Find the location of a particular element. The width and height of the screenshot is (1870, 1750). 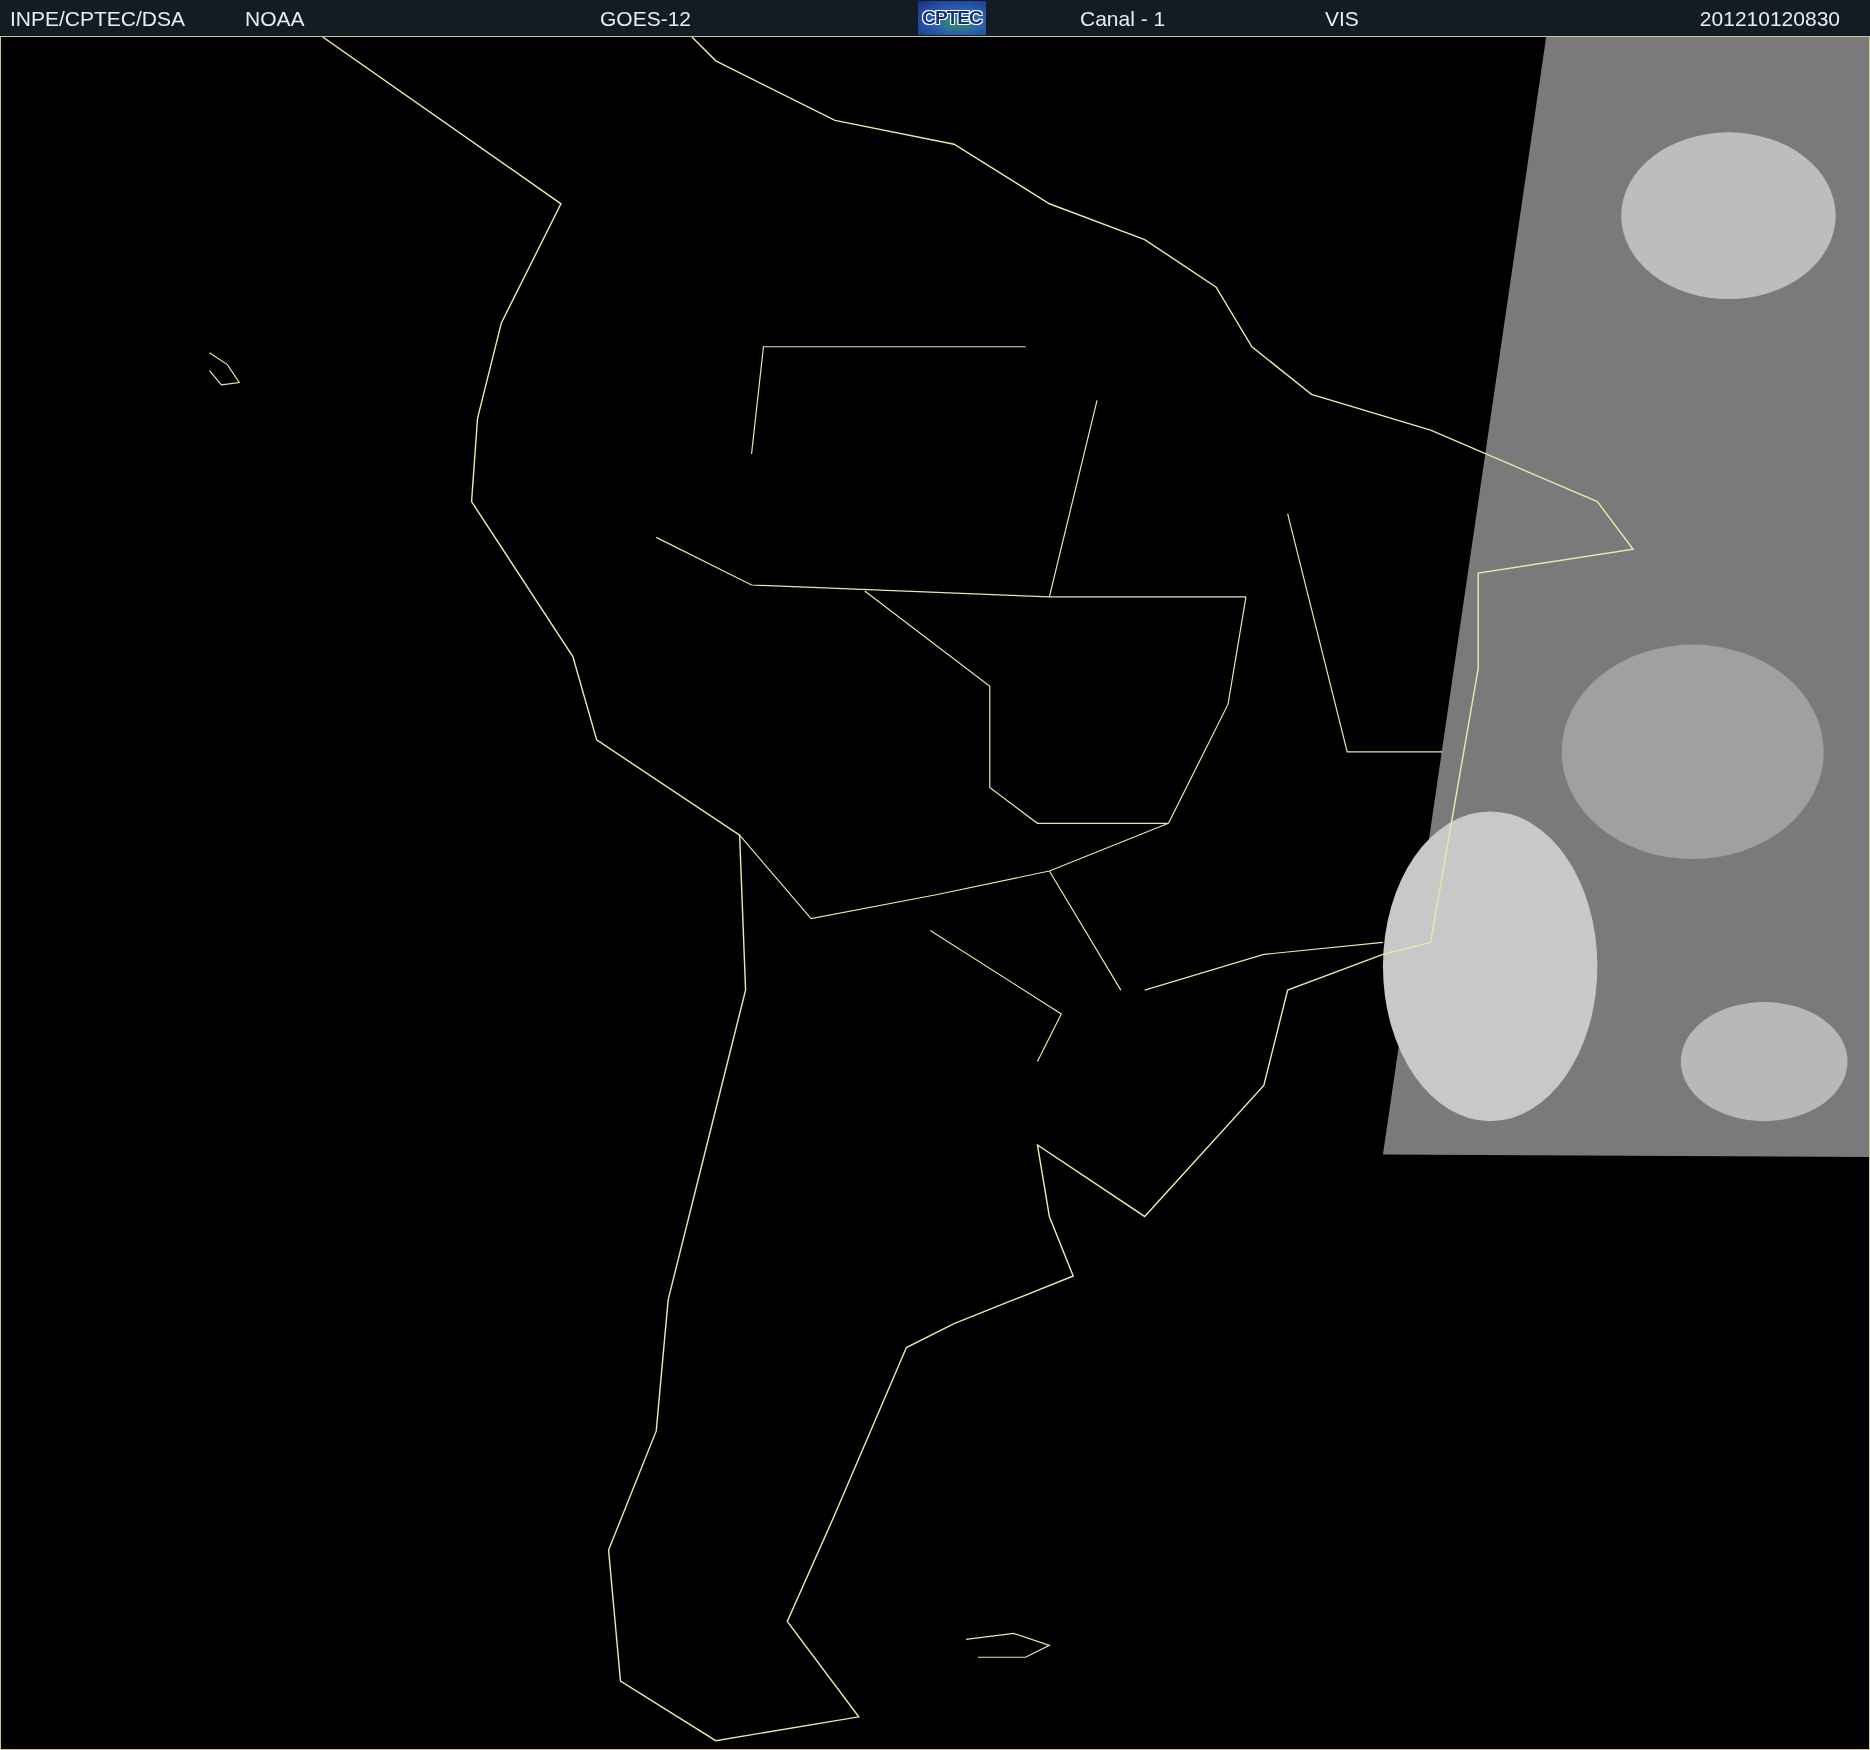

channel-label: Canal - 1 is located at coordinates (1123, 18).